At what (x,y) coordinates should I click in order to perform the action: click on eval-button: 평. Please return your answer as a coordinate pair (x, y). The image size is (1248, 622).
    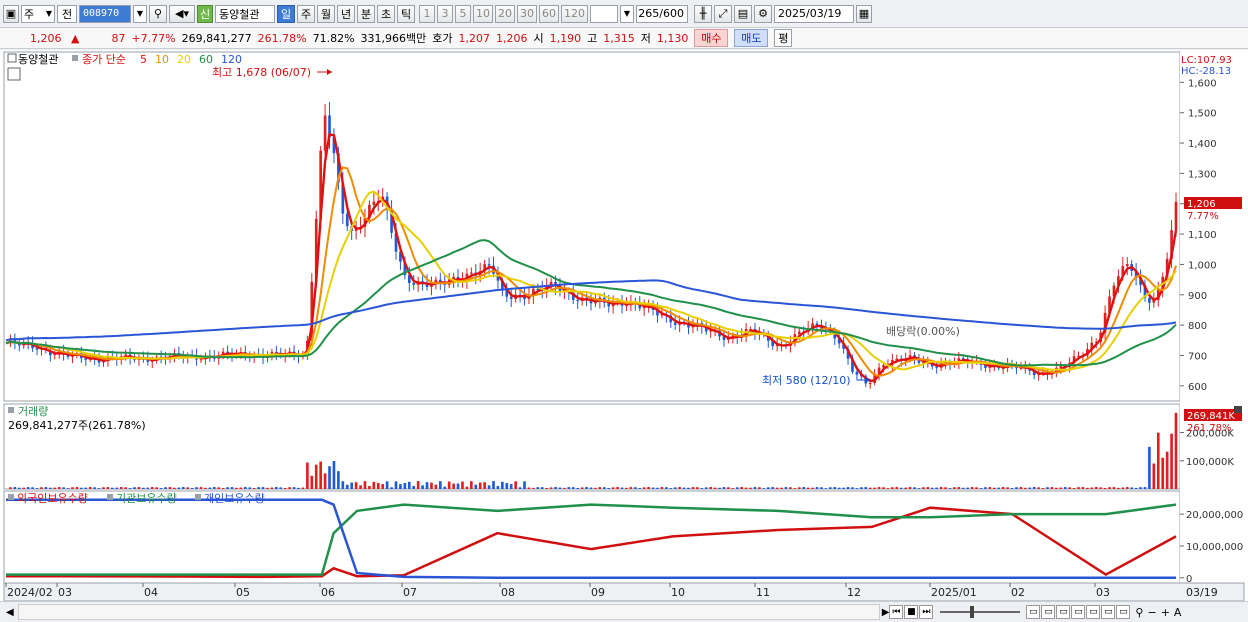
    Looking at the image, I should click on (783, 38).